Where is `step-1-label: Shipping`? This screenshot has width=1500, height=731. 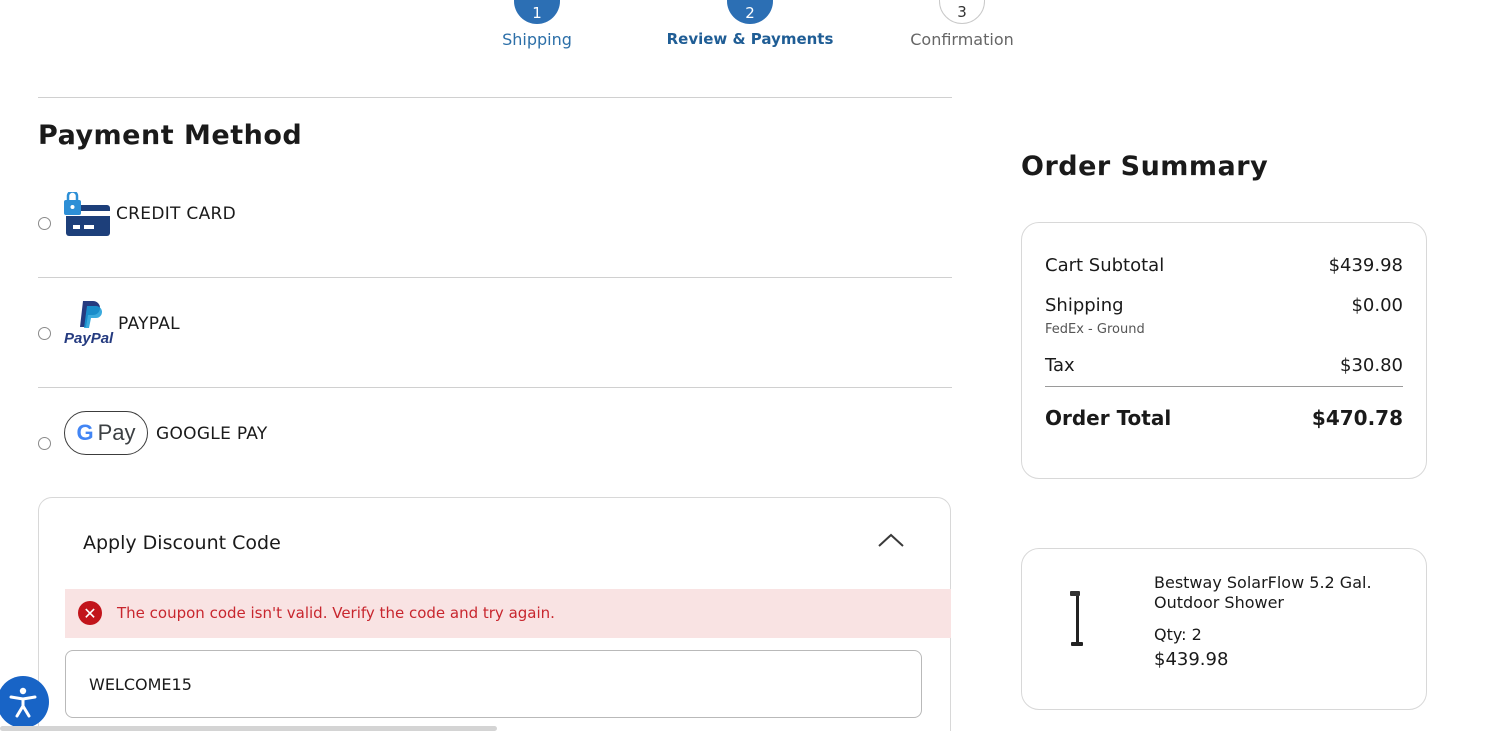
step-1-label: Shipping is located at coordinates (537, 39).